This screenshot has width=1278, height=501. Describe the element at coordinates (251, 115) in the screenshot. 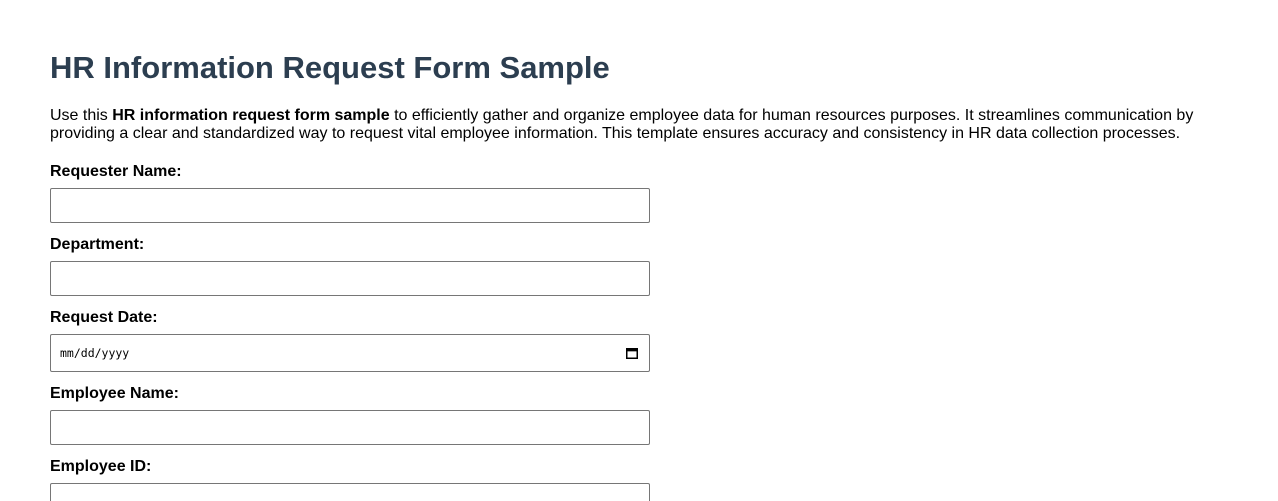

I see `intro-text-bold: HR information request form sample` at that location.